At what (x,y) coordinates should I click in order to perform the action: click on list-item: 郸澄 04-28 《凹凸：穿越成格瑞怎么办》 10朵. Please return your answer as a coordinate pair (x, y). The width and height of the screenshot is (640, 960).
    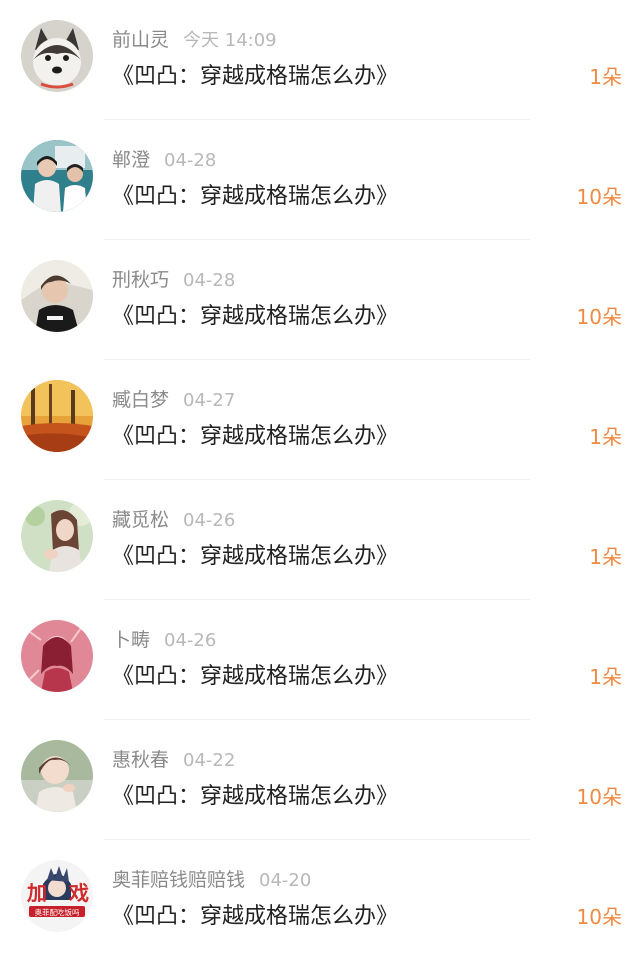
    Looking at the image, I should click on (320, 180).